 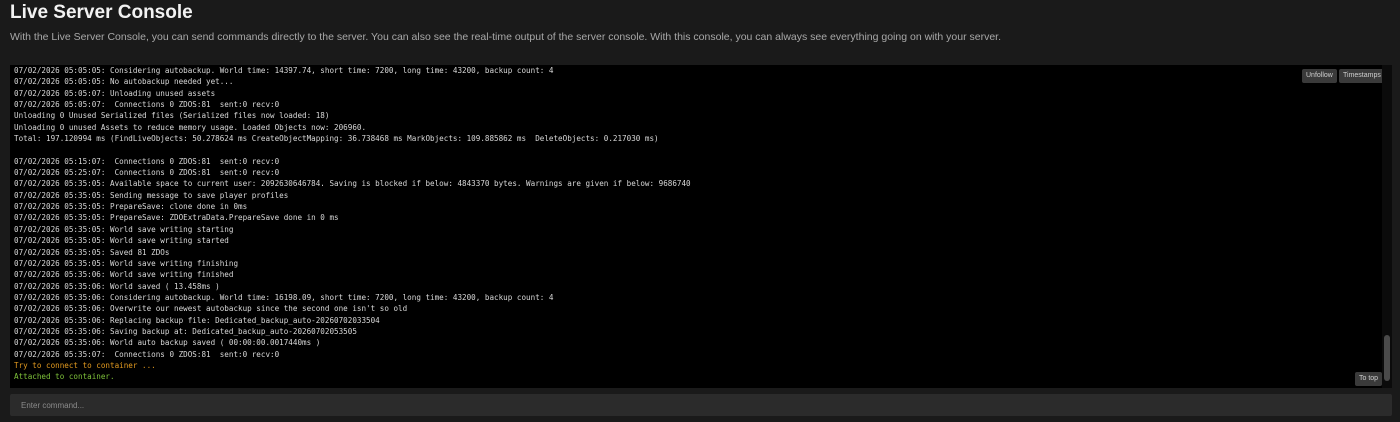 What do you see at coordinates (1362, 76) in the screenshot?
I see `timestamps-button: Timestamps` at bounding box center [1362, 76].